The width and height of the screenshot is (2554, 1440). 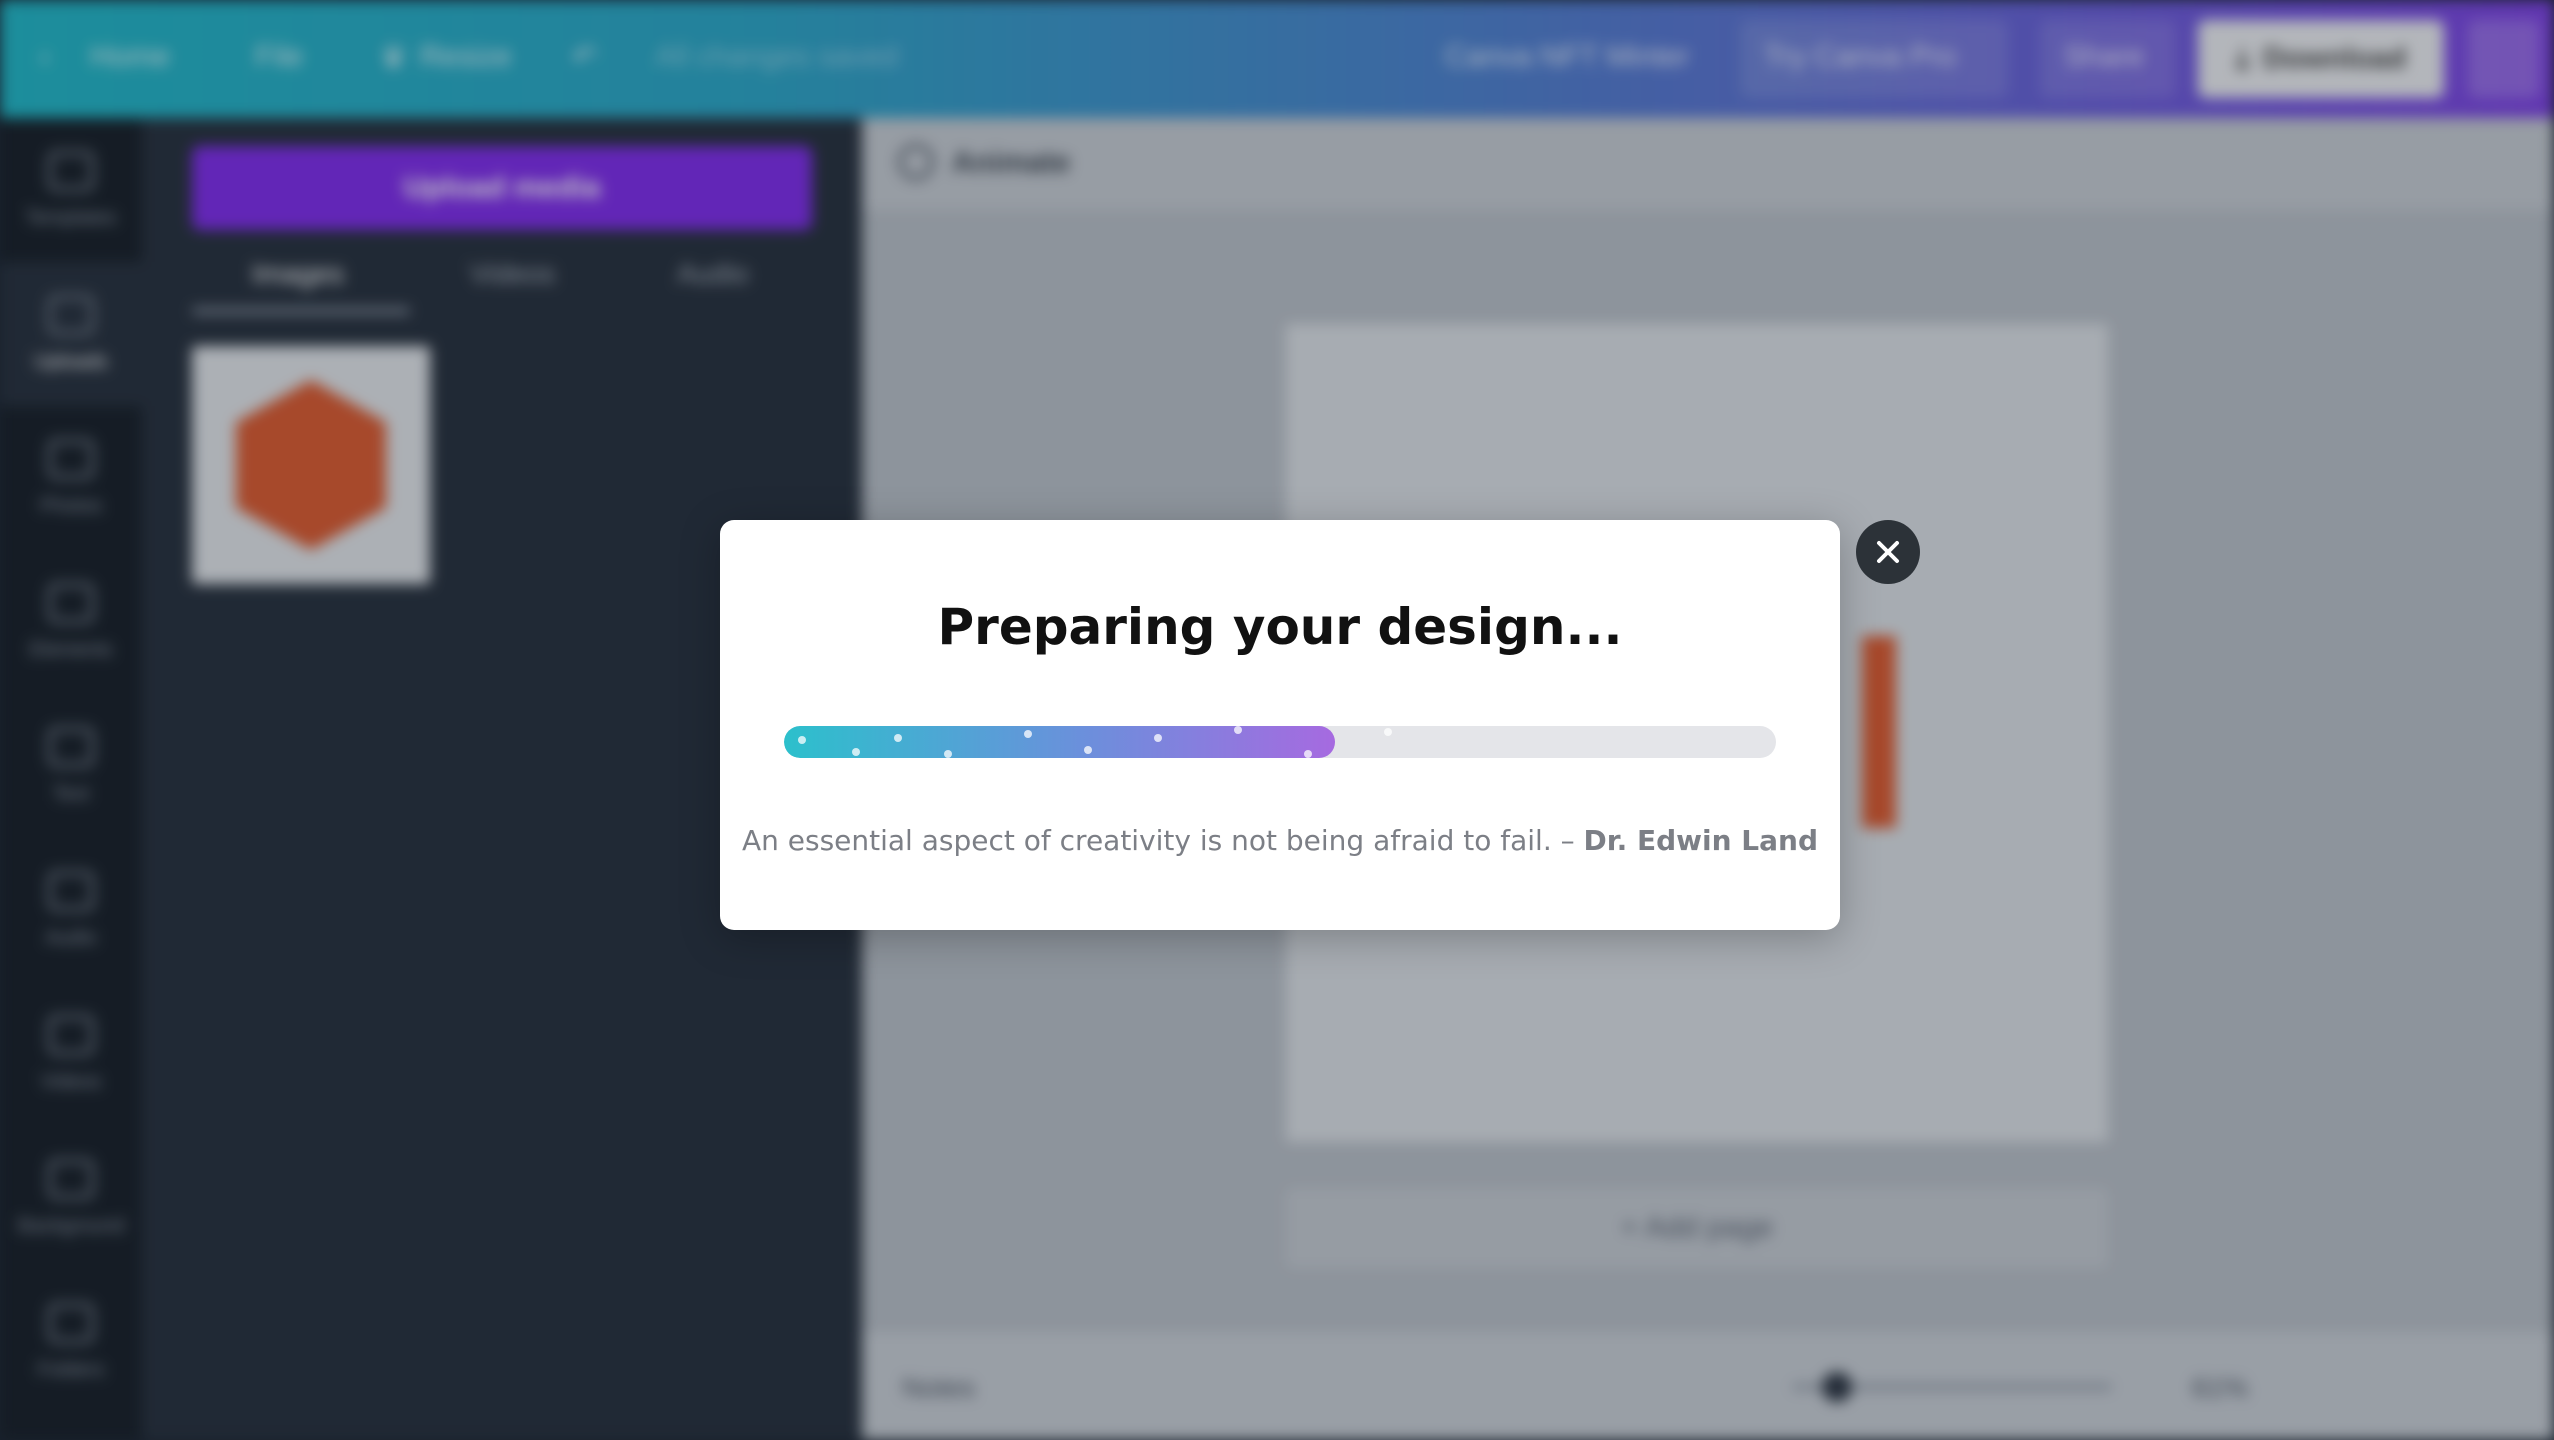 I want to click on close-dialog-button, so click(x=1888, y=552).